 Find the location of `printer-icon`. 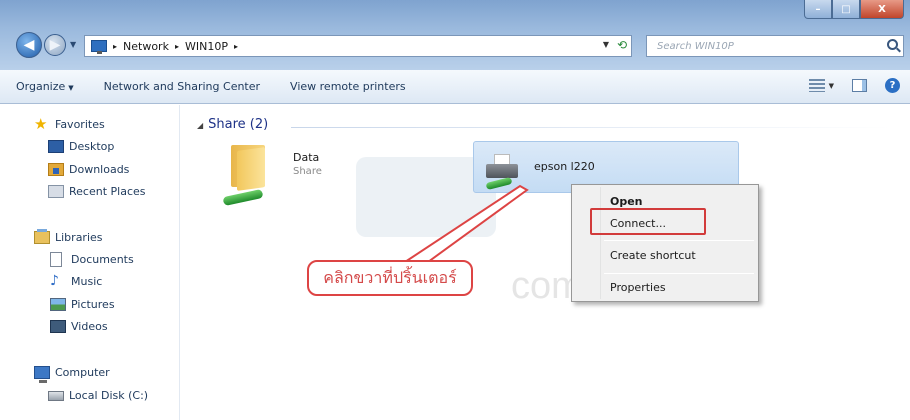

printer-icon is located at coordinates (502, 172).